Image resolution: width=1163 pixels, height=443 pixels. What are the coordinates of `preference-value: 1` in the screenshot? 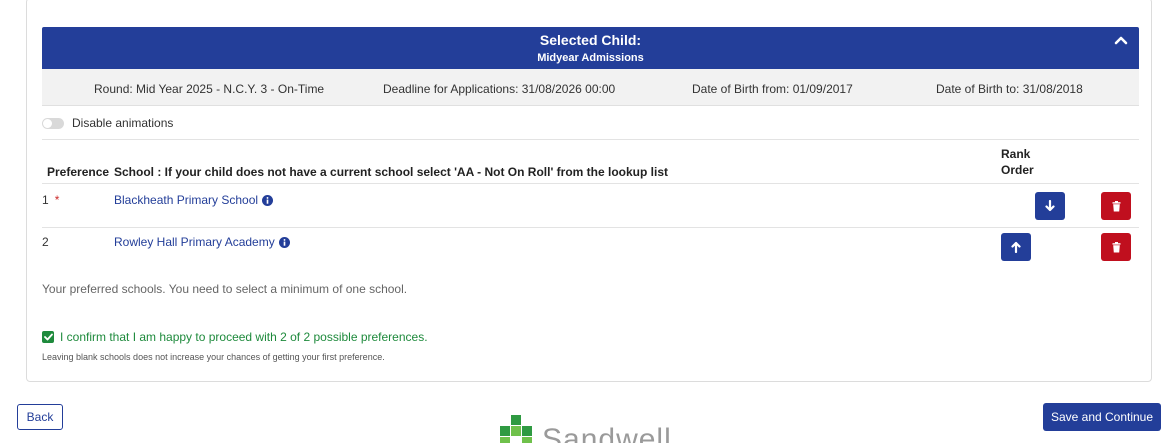 It's located at (45, 200).